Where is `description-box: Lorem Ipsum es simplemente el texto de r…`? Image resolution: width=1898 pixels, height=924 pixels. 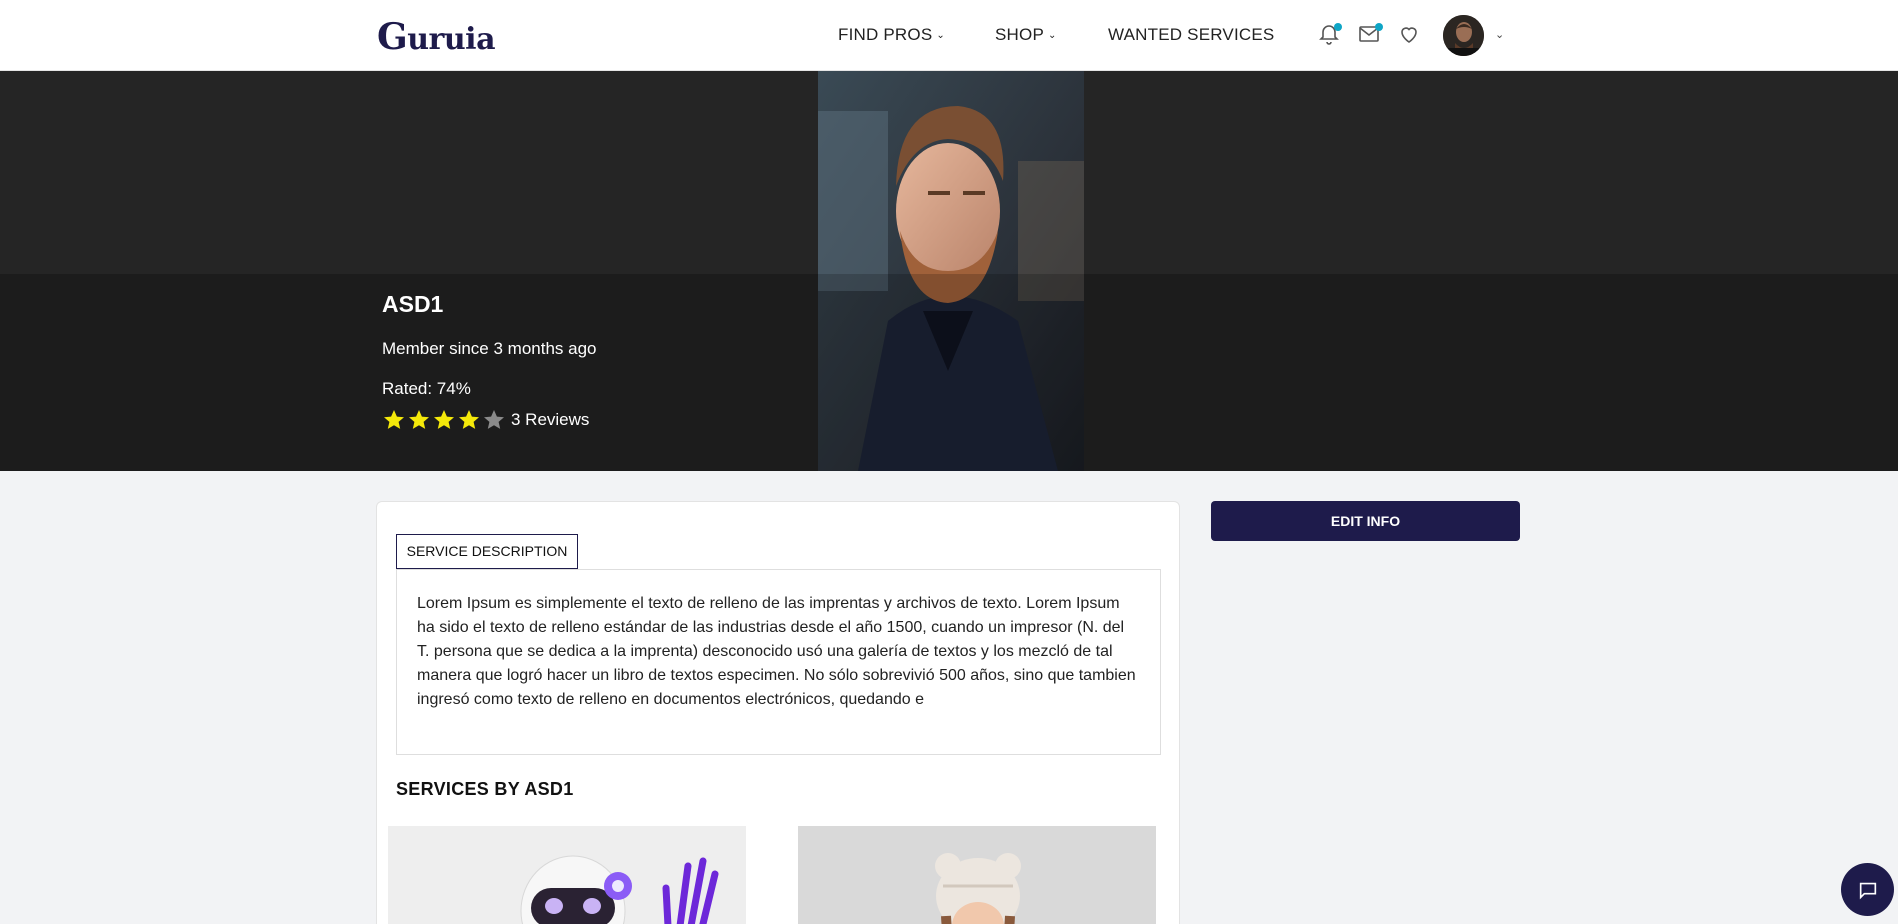 description-box: Lorem Ipsum es simplemente el texto de r… is located at coordinates (778, 662).